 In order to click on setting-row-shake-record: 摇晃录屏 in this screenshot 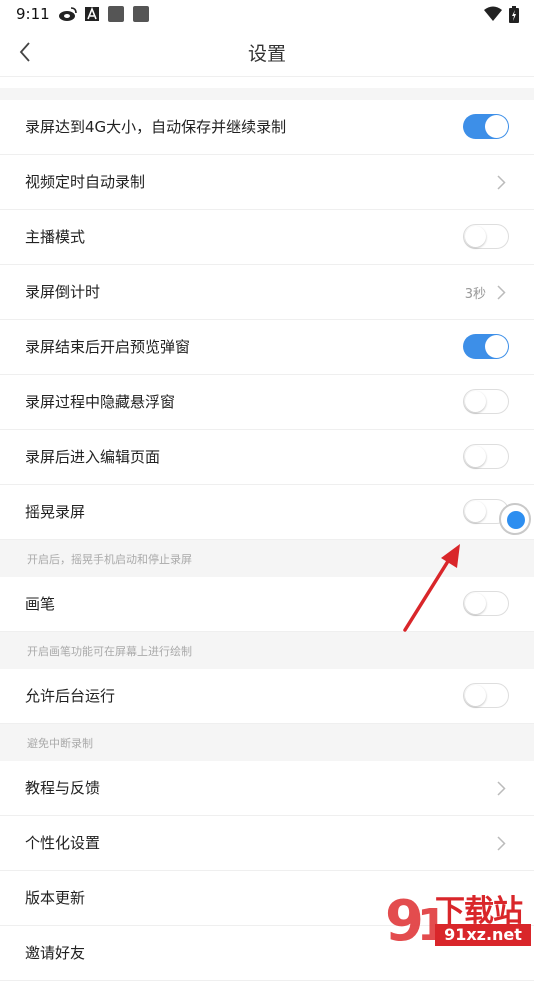, I will do `click(267, 512)`.